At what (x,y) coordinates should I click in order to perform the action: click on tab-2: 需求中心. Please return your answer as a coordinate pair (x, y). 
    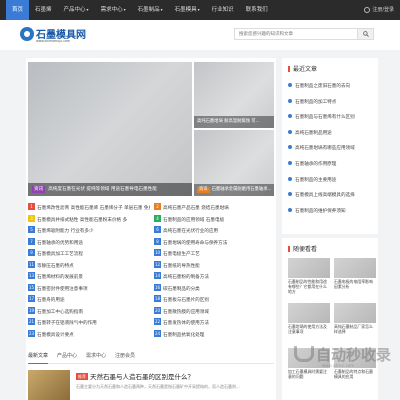
    Looking at the image, I should click on (96, 356).